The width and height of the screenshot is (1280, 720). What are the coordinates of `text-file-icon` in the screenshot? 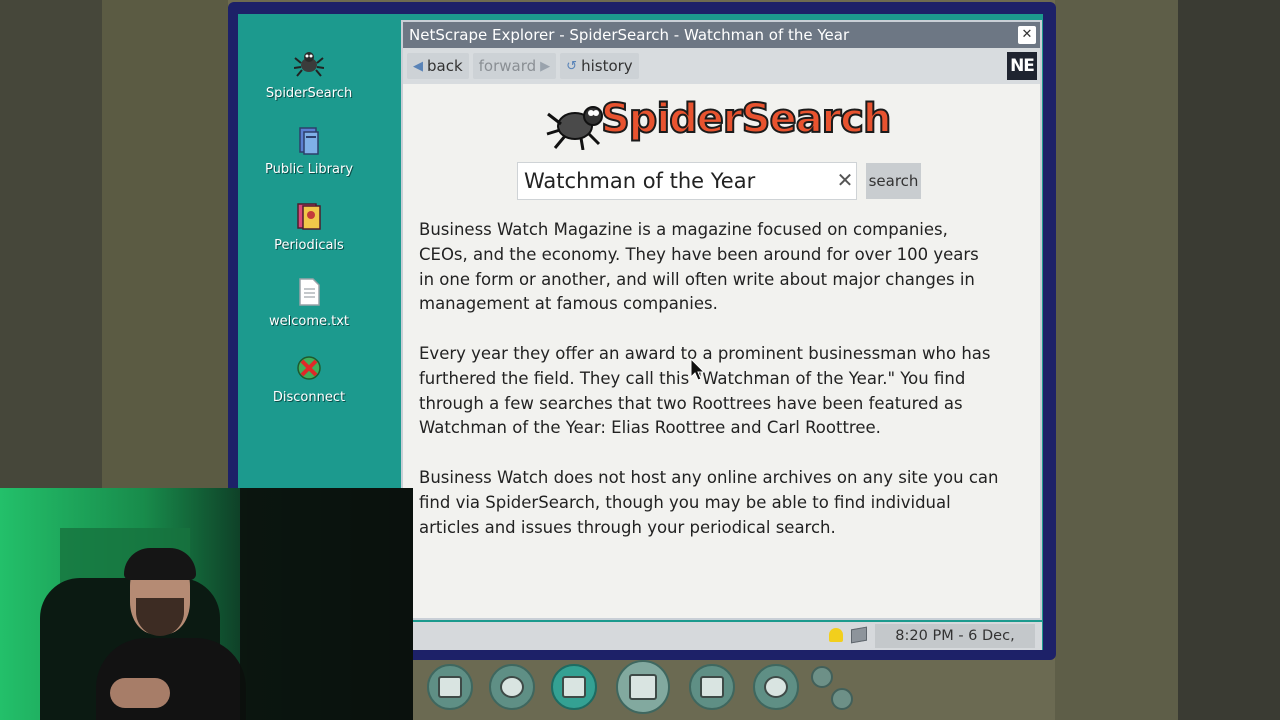 It's located at (309, 292).